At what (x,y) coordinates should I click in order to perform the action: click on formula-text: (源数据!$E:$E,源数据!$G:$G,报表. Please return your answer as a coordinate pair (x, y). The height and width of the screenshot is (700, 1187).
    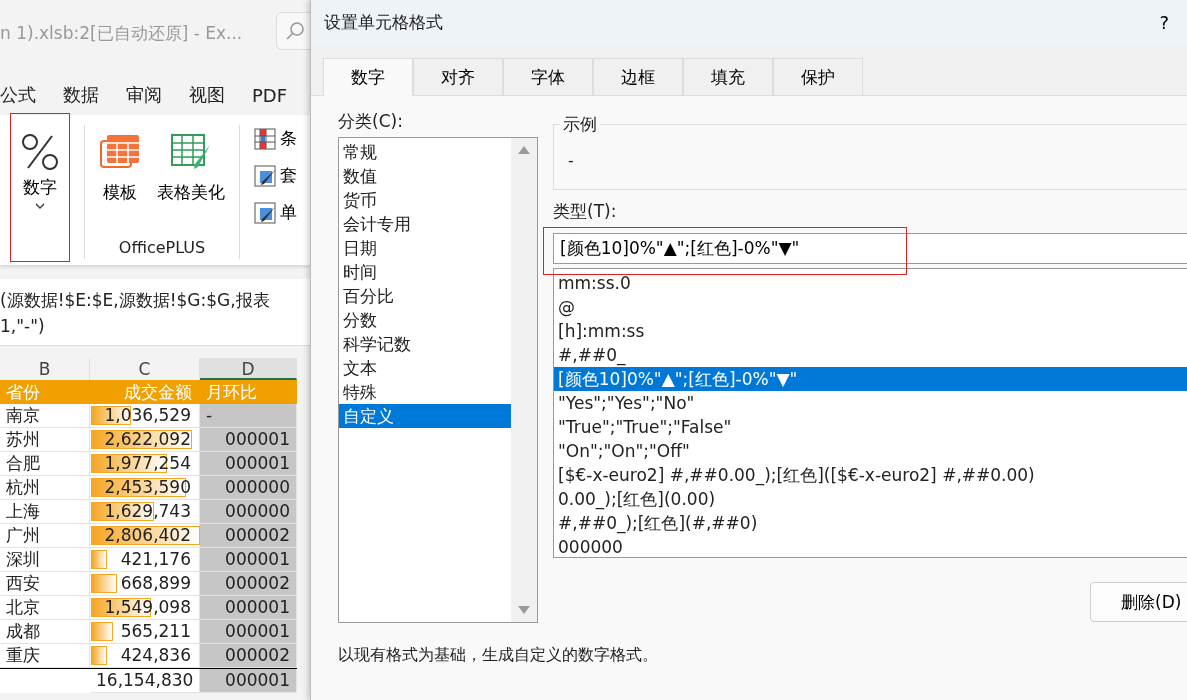
    Looking at the image, I should click on (135, 300).